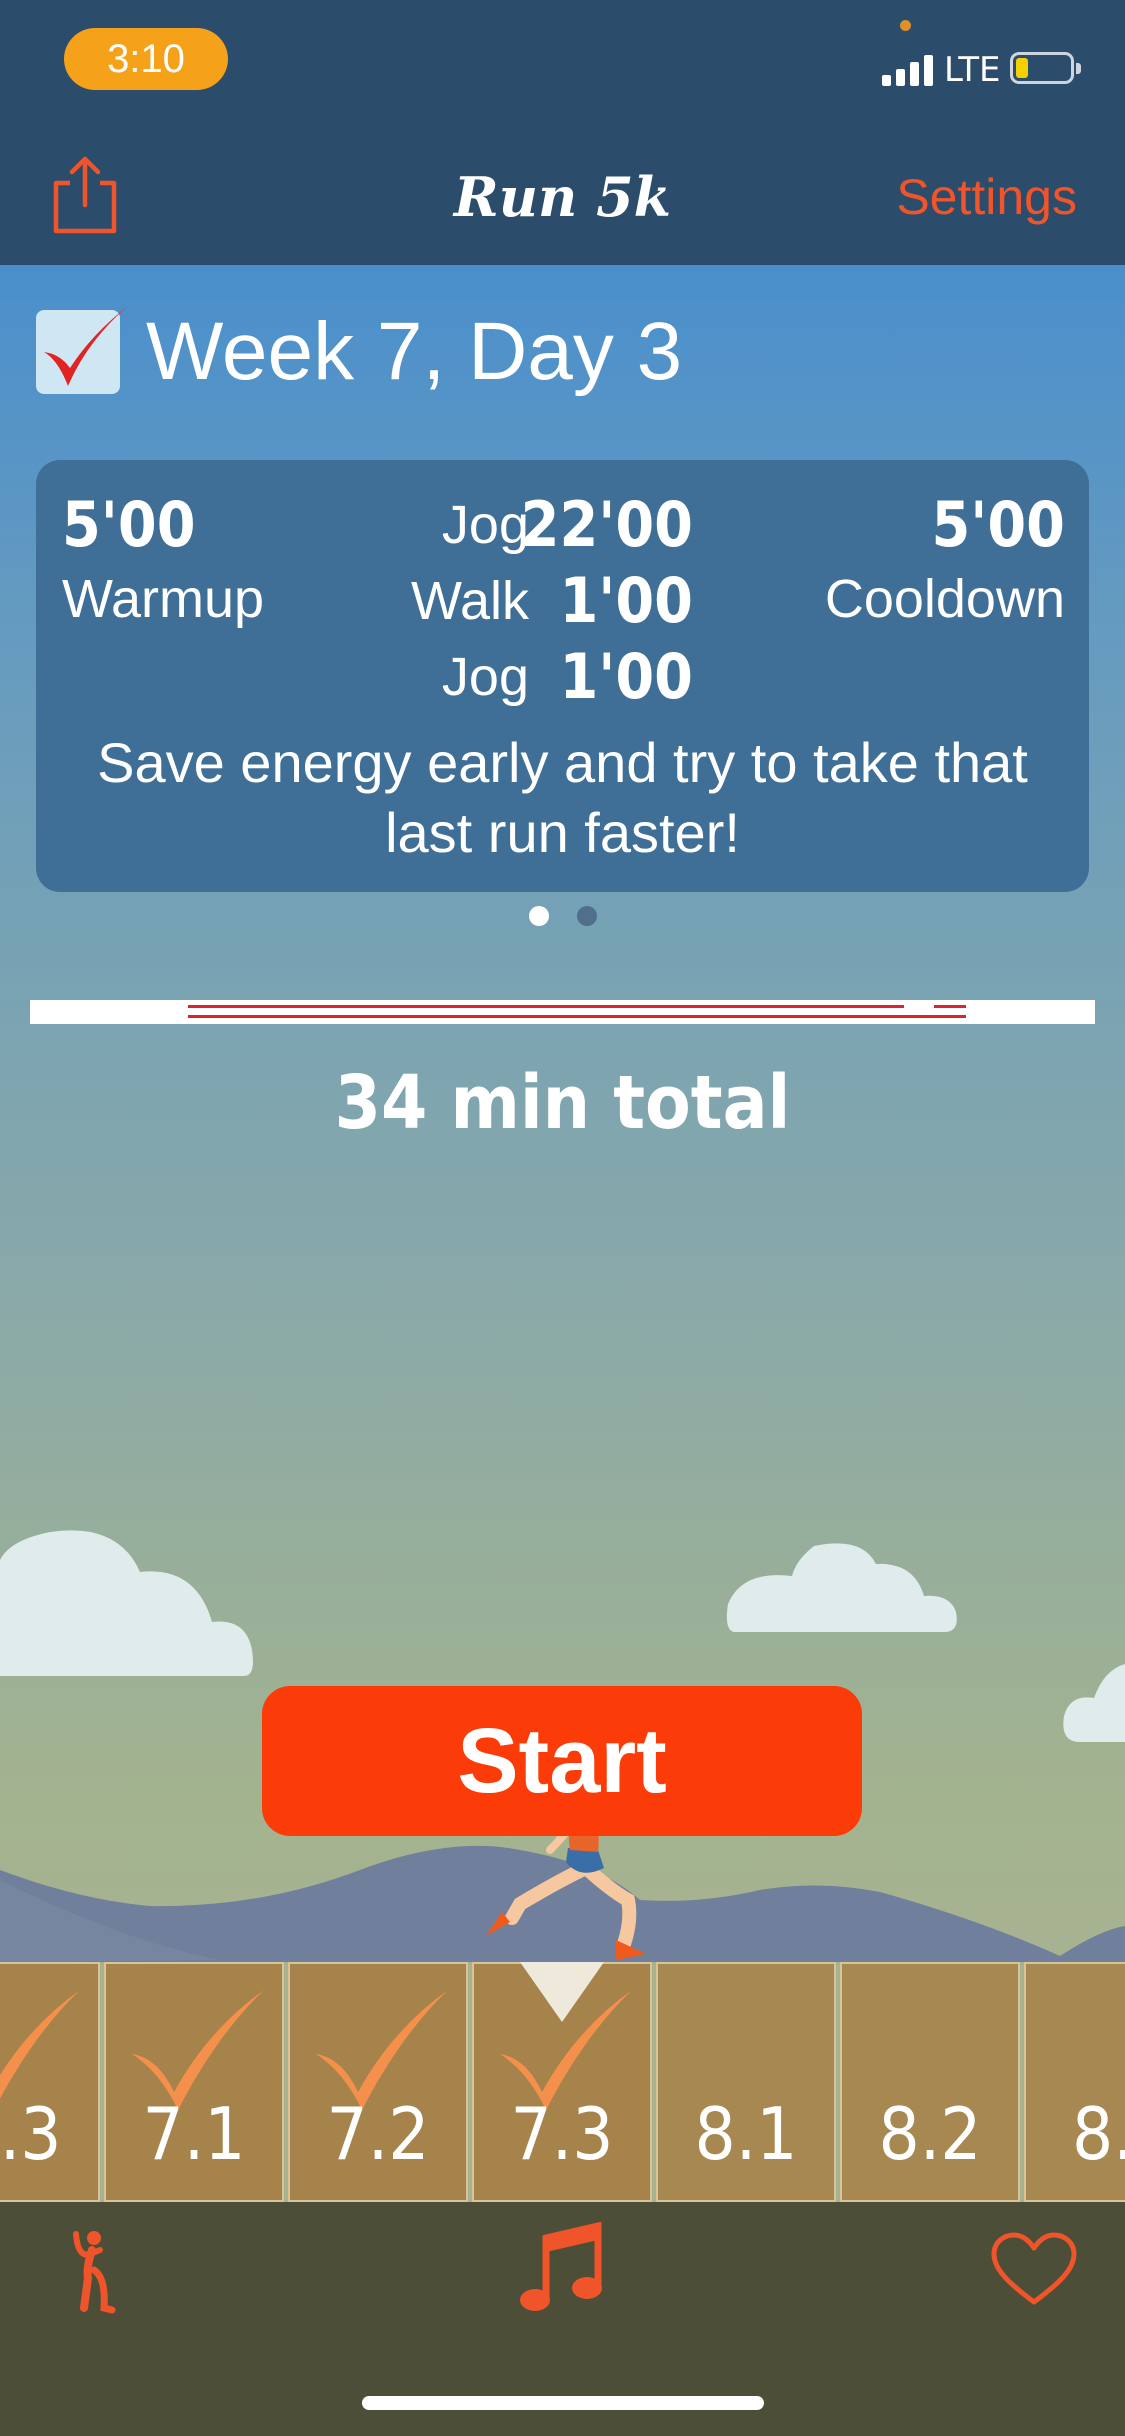  I want to click on interval-1-activity: Jog, so click(485, 525).